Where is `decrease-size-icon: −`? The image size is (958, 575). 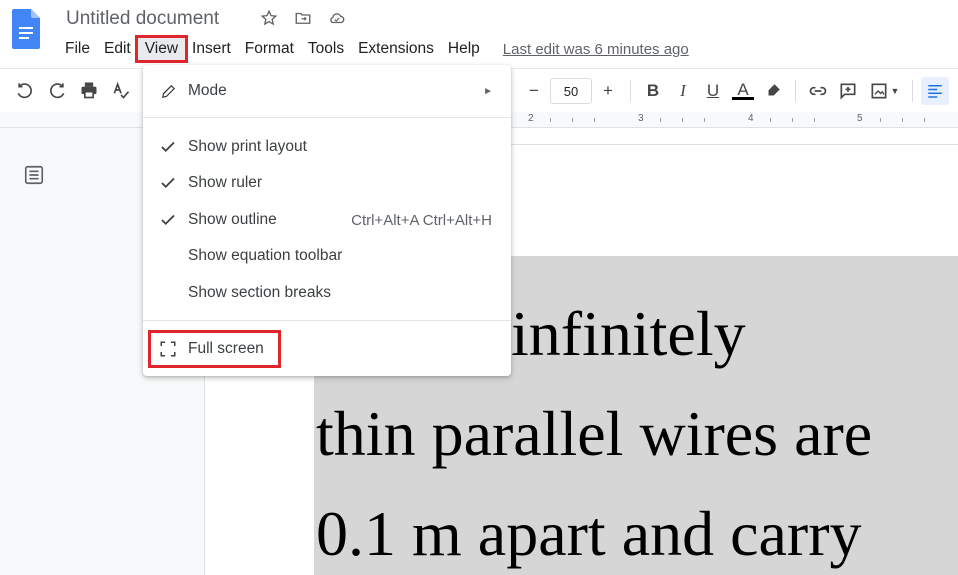
decrease-size-icon: − is located at coordinates (534, 91).